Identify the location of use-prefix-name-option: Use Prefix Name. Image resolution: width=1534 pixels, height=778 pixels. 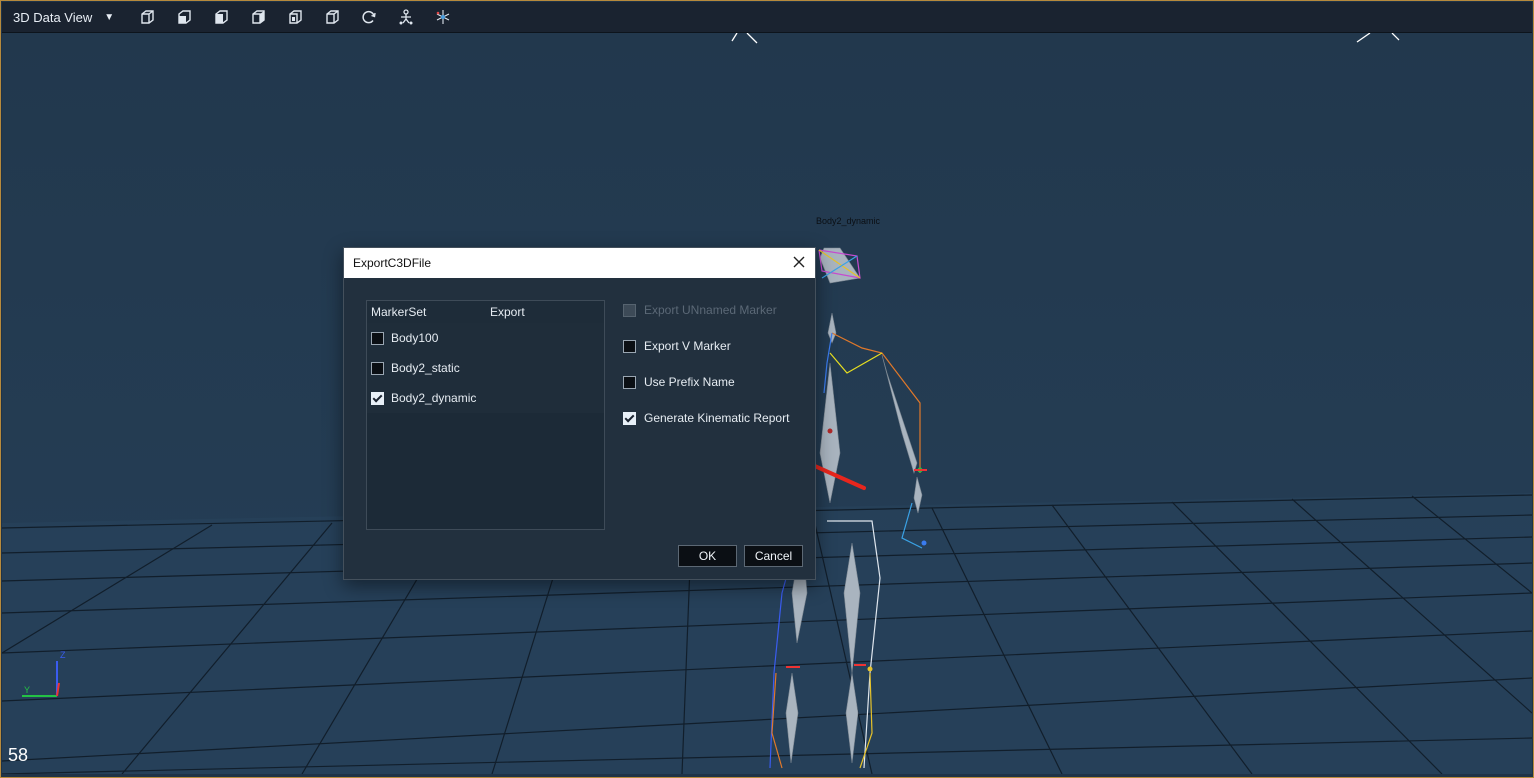
(679, 382).